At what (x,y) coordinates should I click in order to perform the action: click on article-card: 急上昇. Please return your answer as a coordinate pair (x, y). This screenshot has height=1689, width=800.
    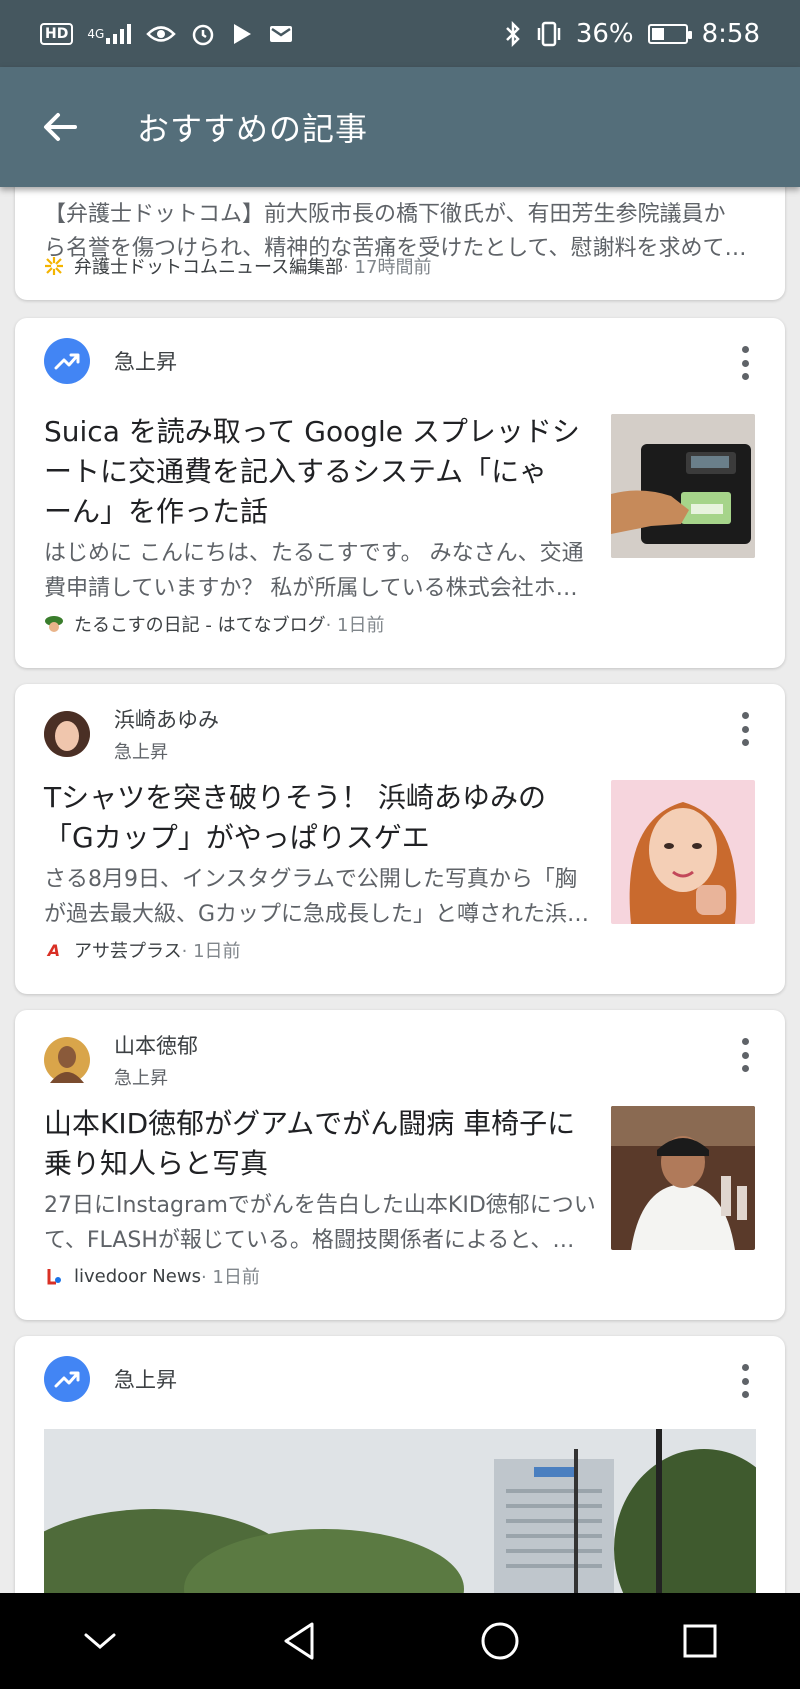
    Looking at the image, I should click on (400, 1464).